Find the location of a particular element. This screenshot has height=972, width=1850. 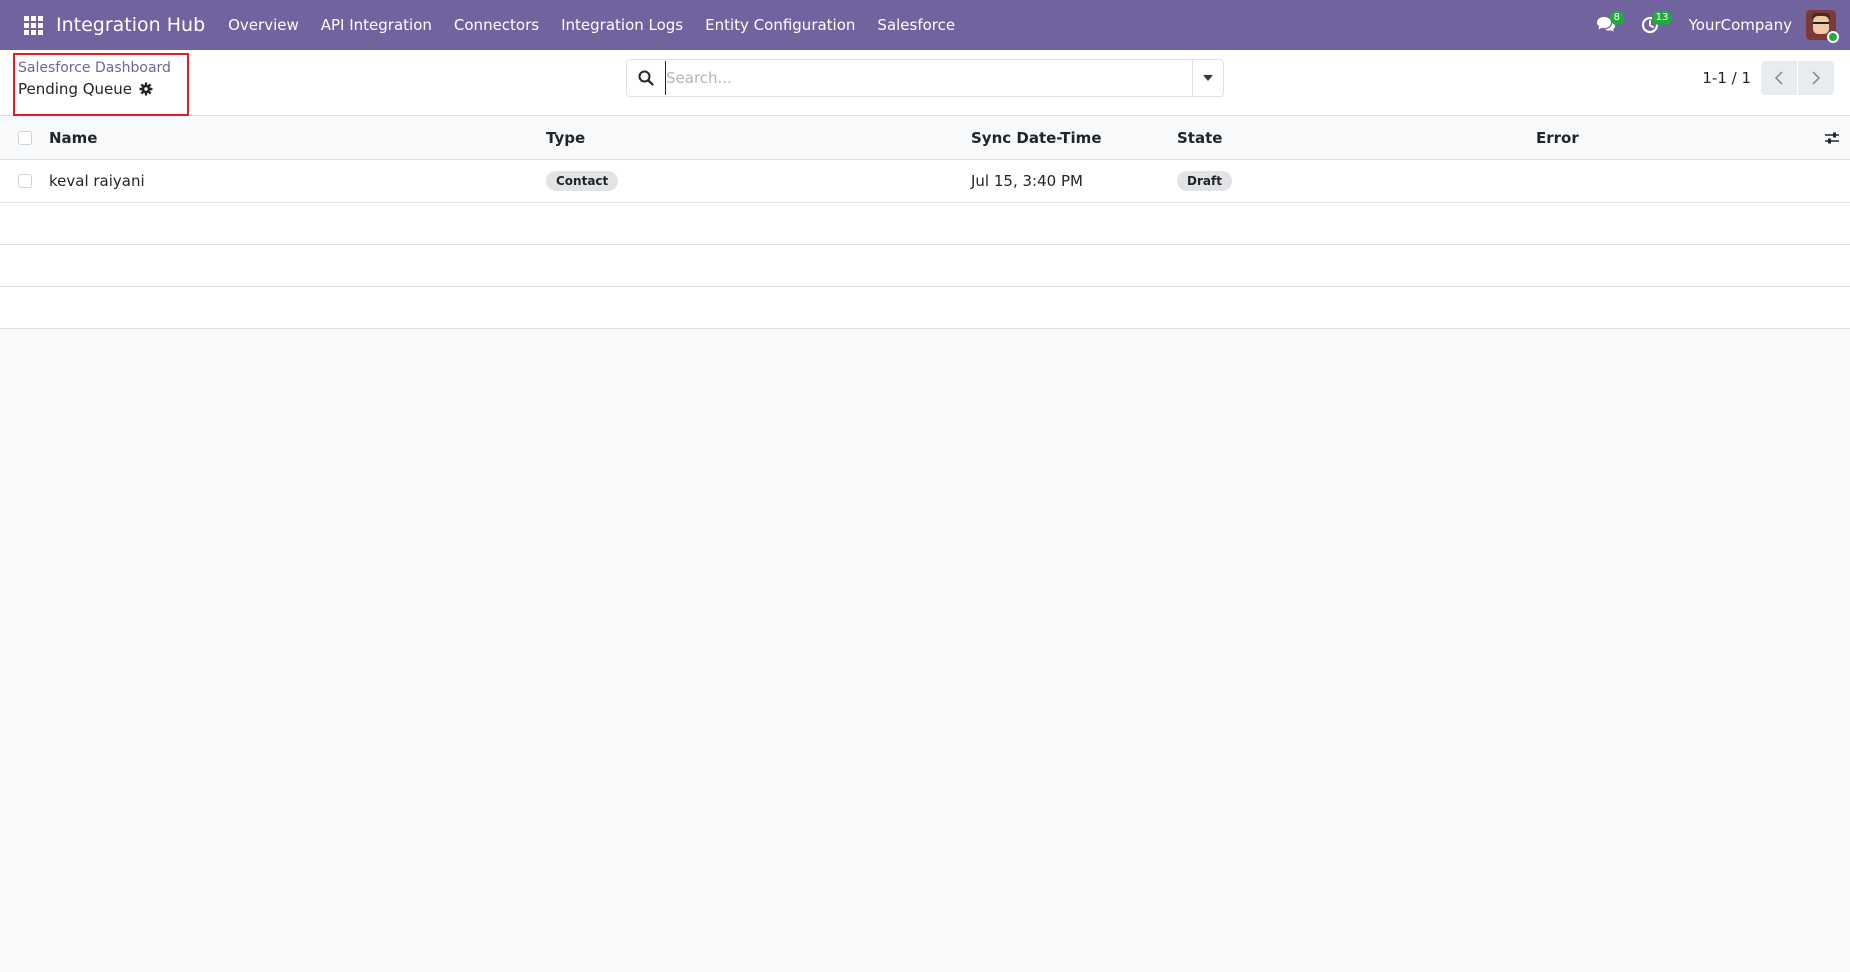

menu-item-entity-configuration: Entity Configuration is located at coordinates (780, 25).